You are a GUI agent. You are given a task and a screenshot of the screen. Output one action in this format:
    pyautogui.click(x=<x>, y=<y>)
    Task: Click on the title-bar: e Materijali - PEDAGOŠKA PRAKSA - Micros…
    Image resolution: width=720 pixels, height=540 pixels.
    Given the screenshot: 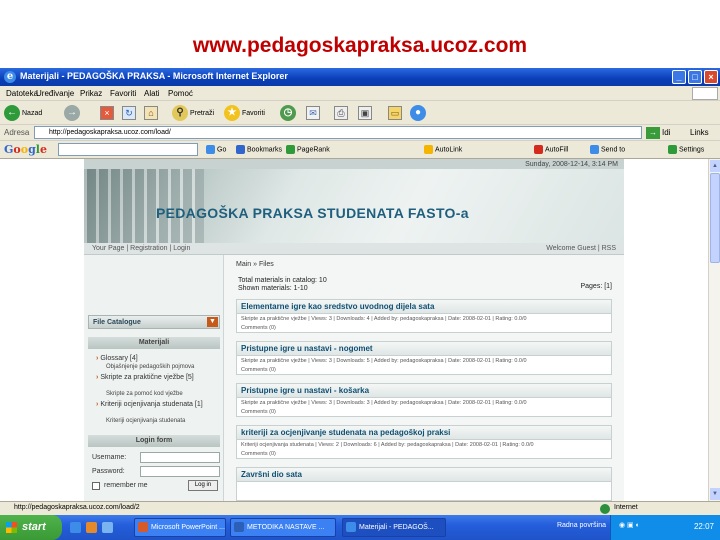 What is the action you would take?
    pyautogui.click(x=360, y=77)
    